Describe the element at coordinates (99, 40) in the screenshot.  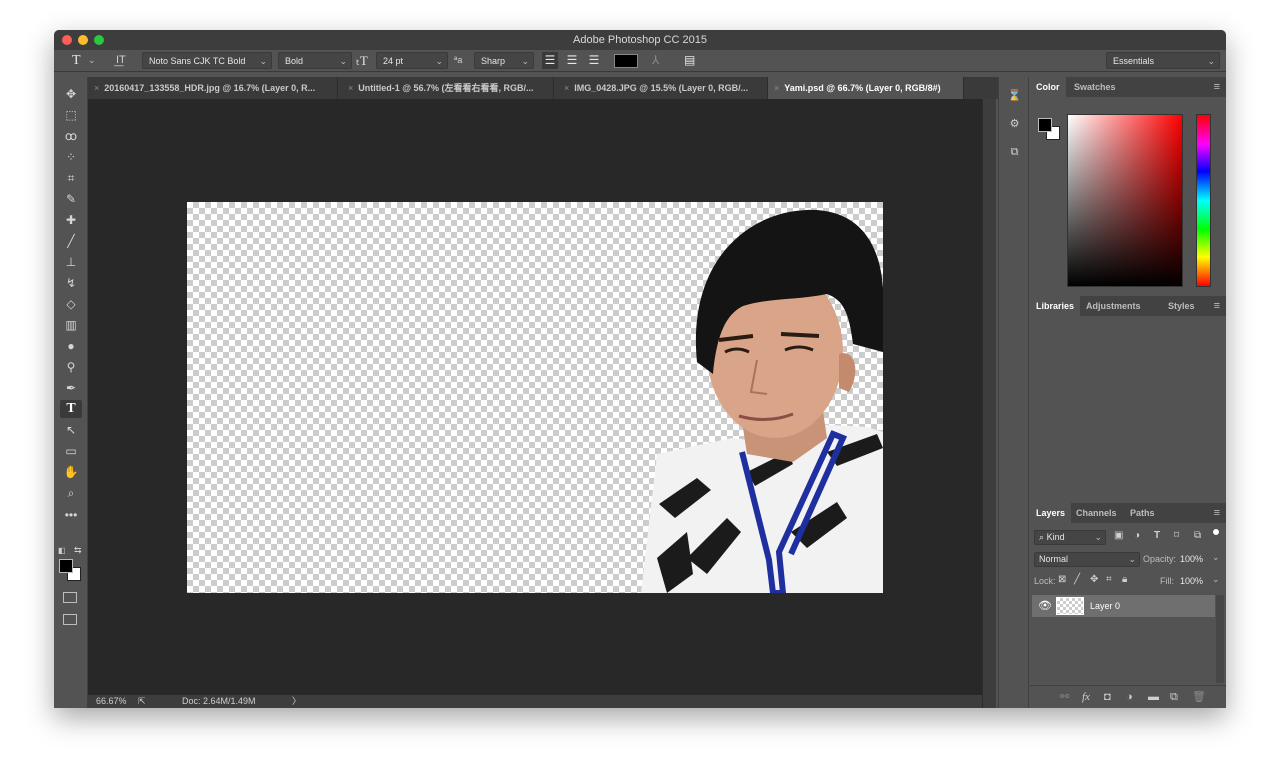
I see `zoom-window-button` at that location.